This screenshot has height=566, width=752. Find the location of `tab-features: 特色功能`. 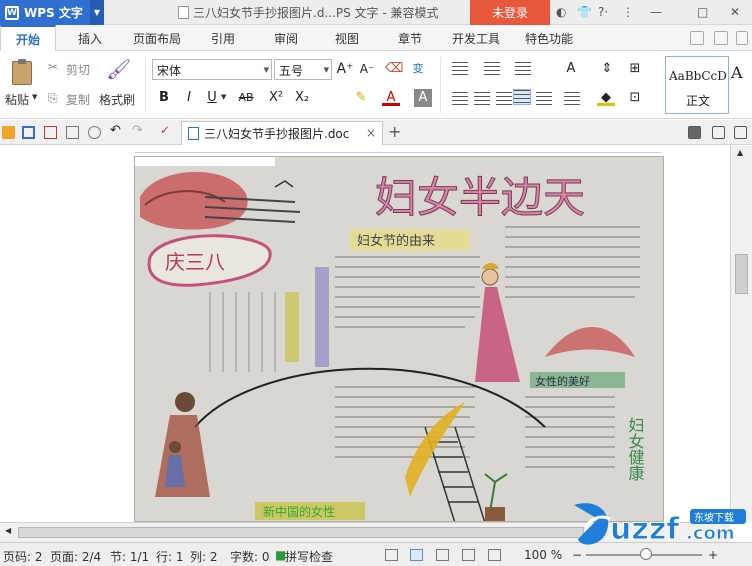

tab-features: 特色功能 is located at coordinates (549, 38).